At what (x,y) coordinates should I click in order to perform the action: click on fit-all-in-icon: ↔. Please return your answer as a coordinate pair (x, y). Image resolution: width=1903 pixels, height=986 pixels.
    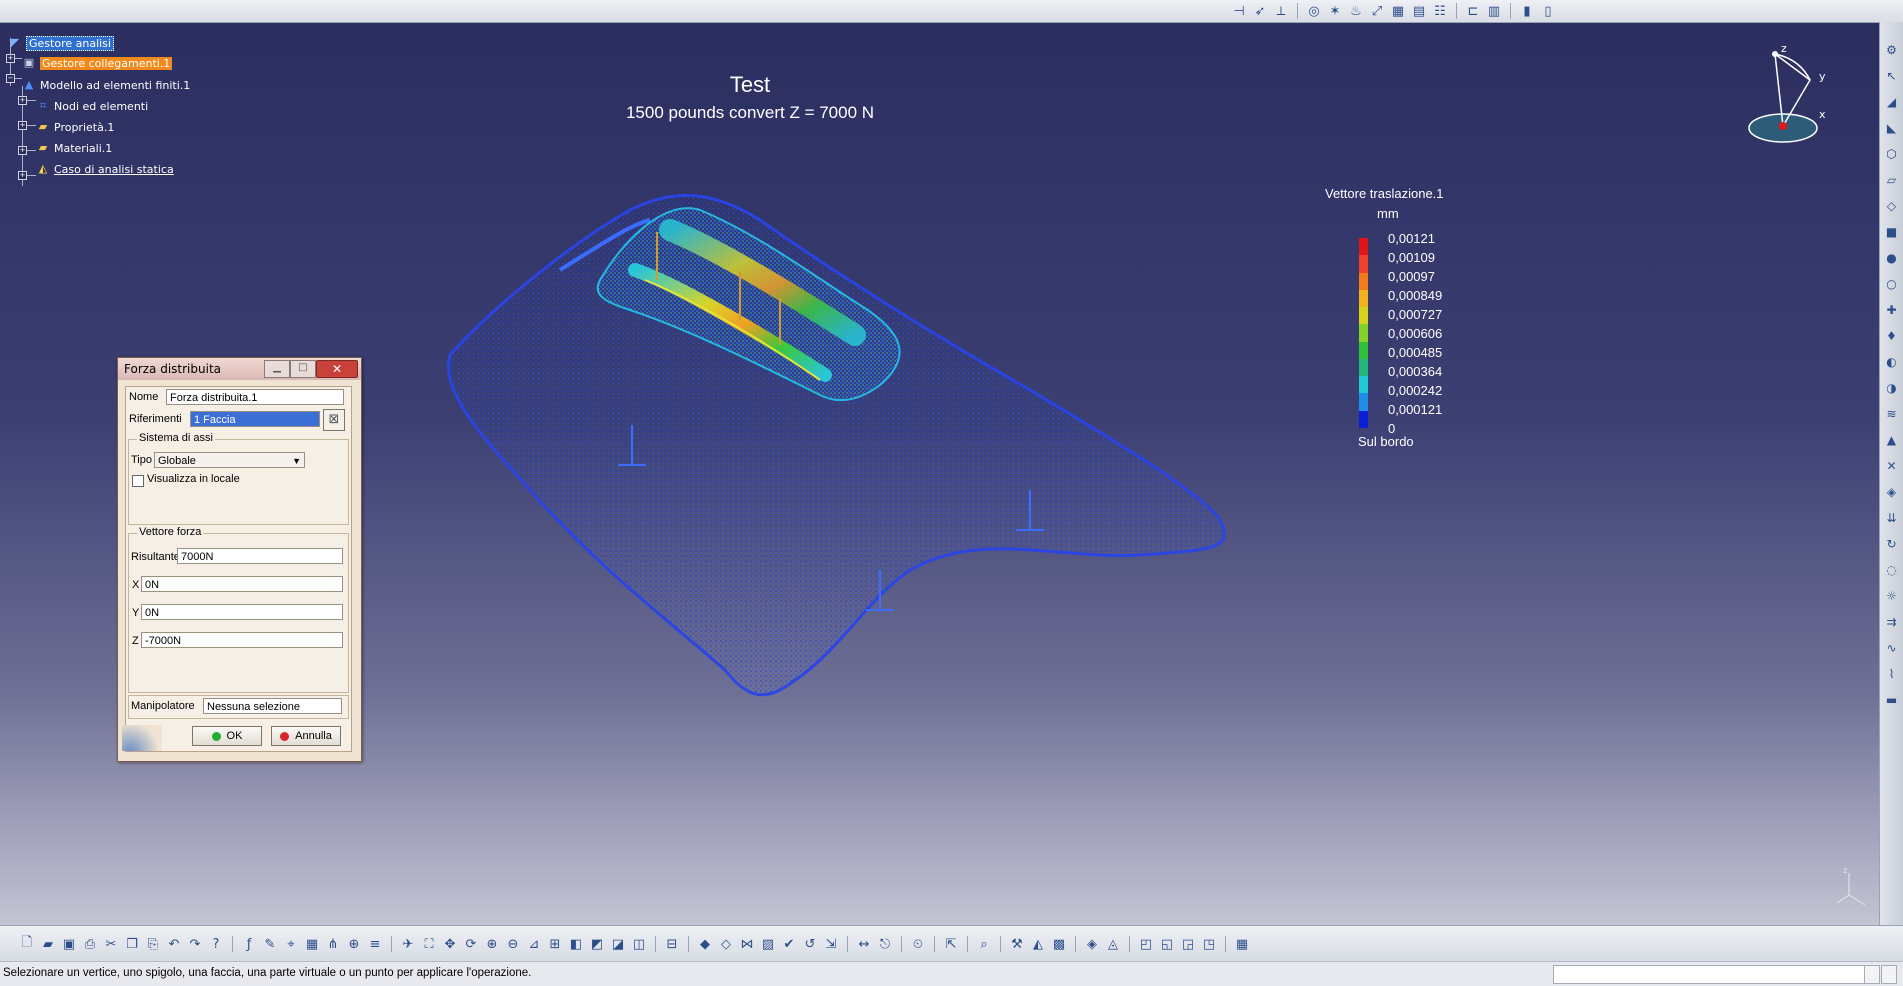
    Looking at the image, I should click on (864, 944).